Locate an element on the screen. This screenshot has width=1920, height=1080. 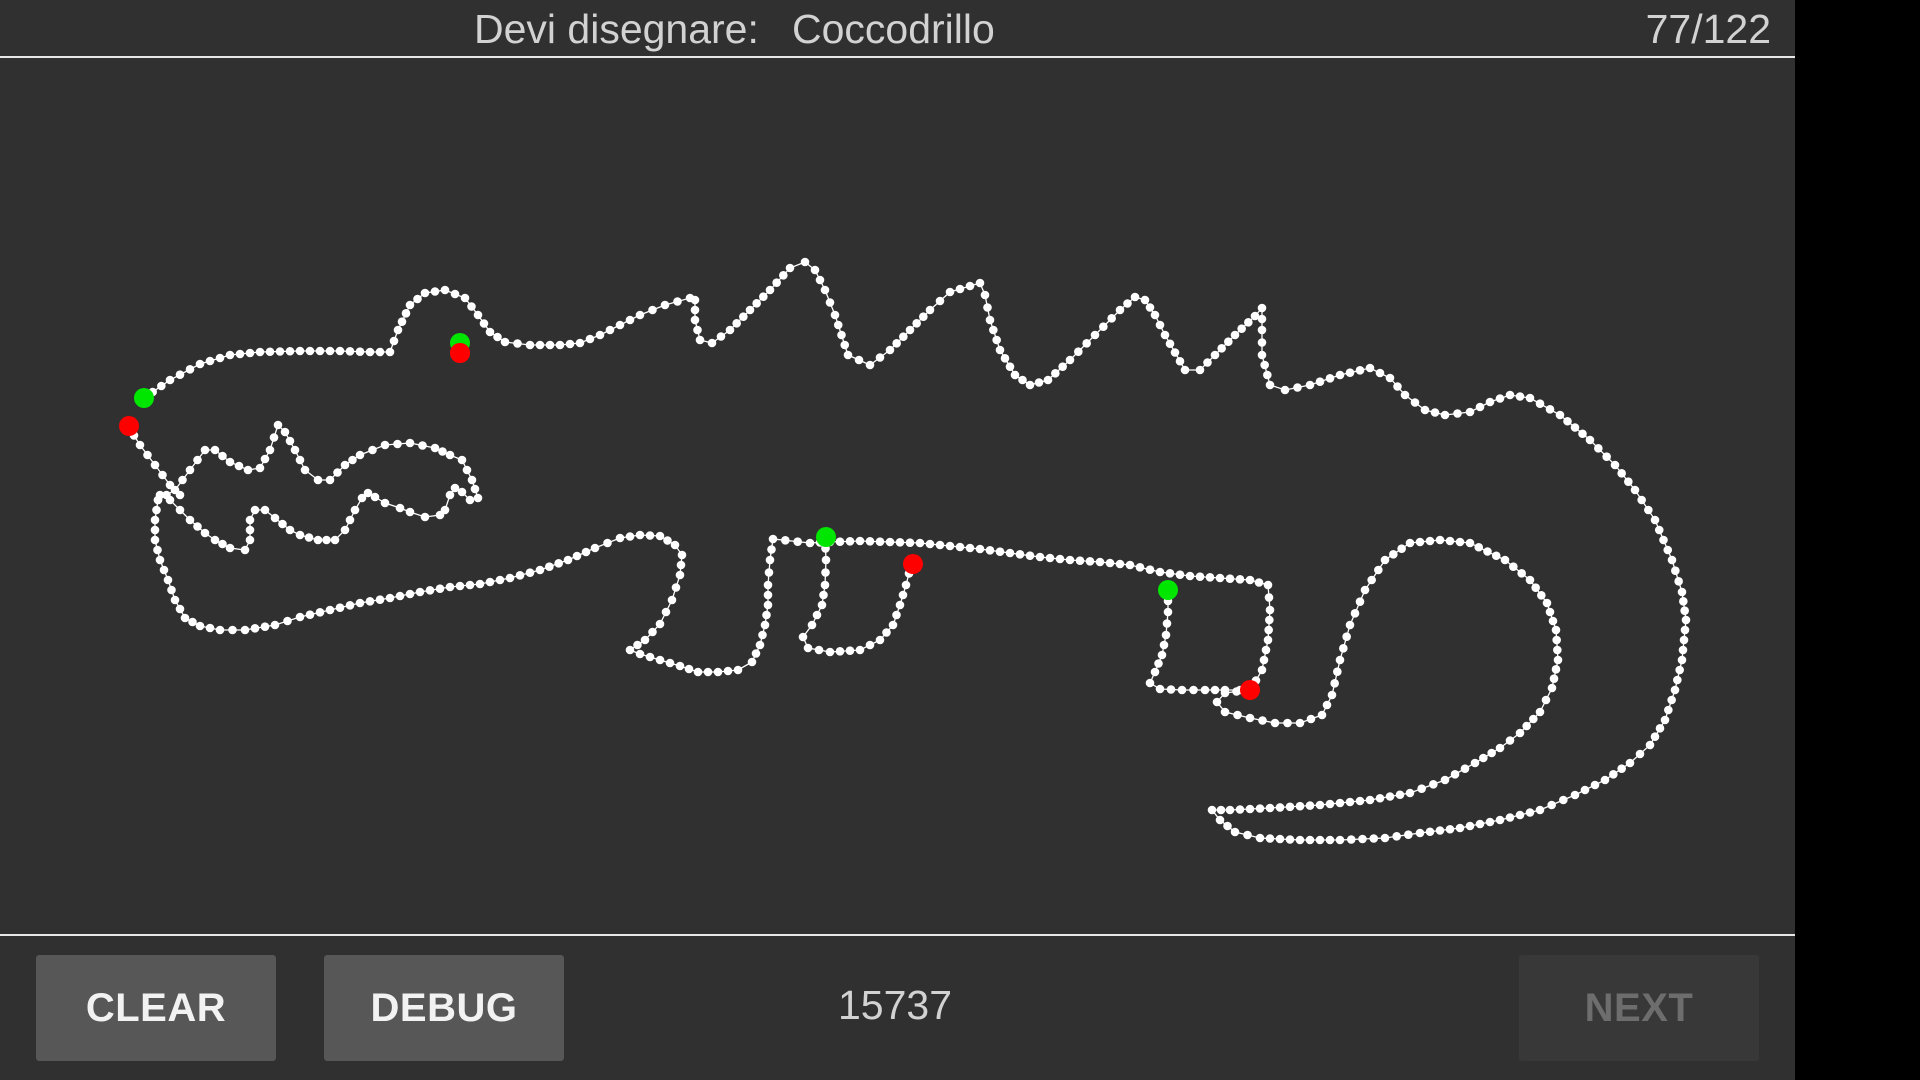
next-button: NEXT is located at coordinates (1639, 1008).